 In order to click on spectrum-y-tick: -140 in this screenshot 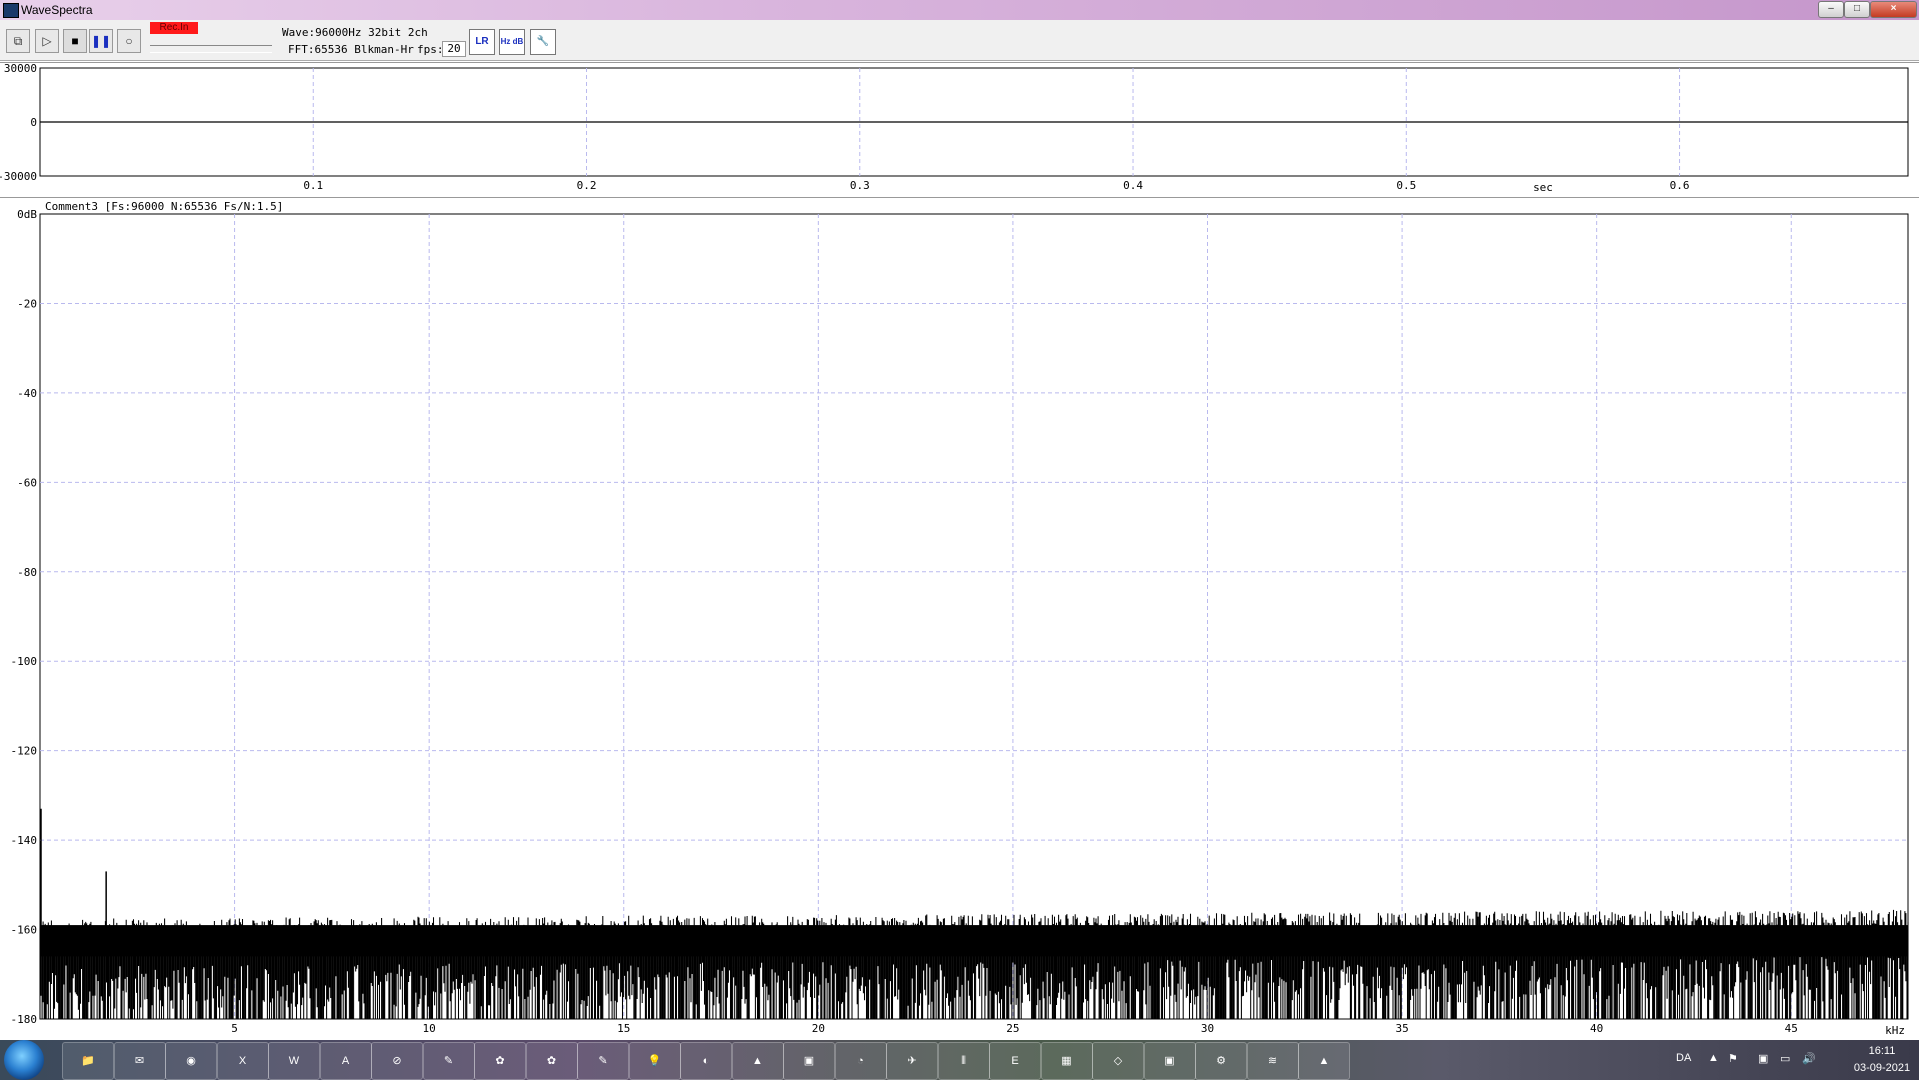, I will do `click(24, 840)`.